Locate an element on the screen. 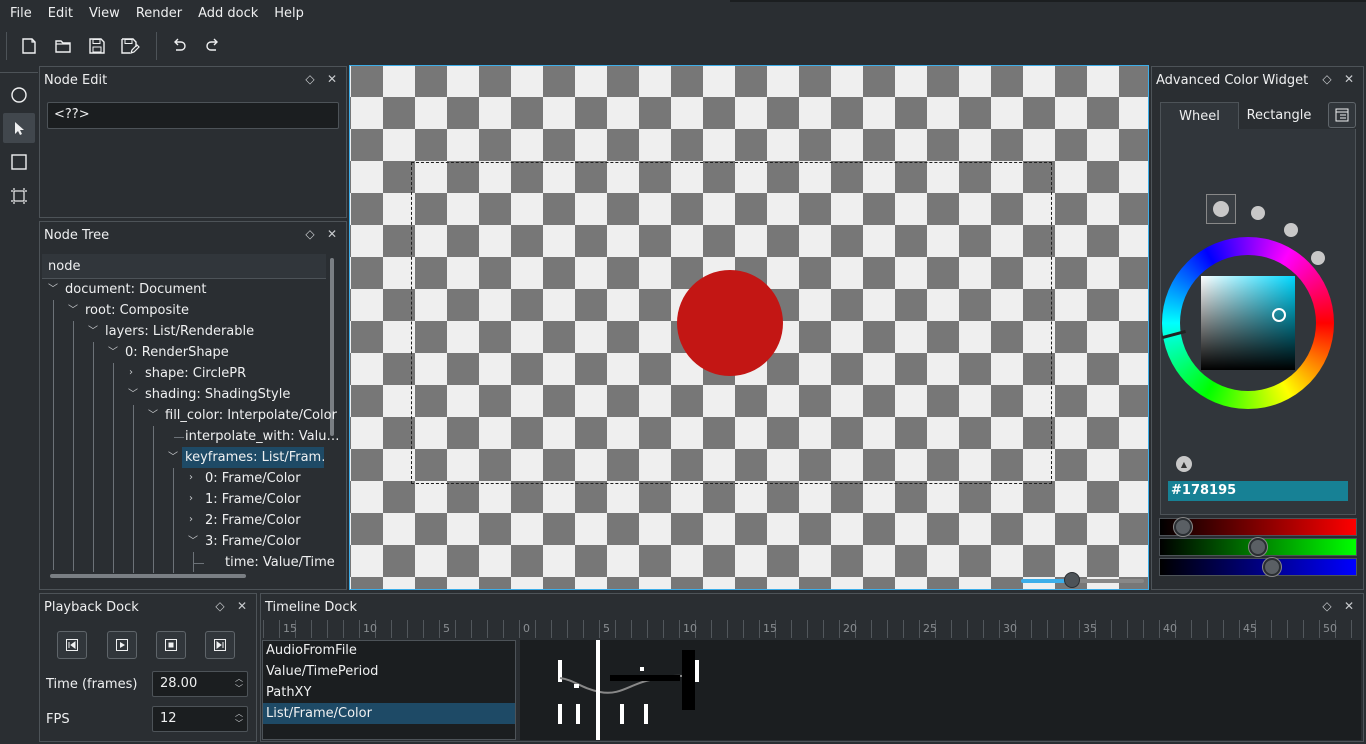 The height and width of the screenshot is (744, 1366). track-content is located at coordinates (628, 690).